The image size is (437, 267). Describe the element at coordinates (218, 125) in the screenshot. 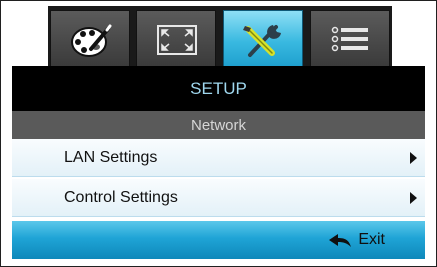

I see `submenu-title: Network` at that location.